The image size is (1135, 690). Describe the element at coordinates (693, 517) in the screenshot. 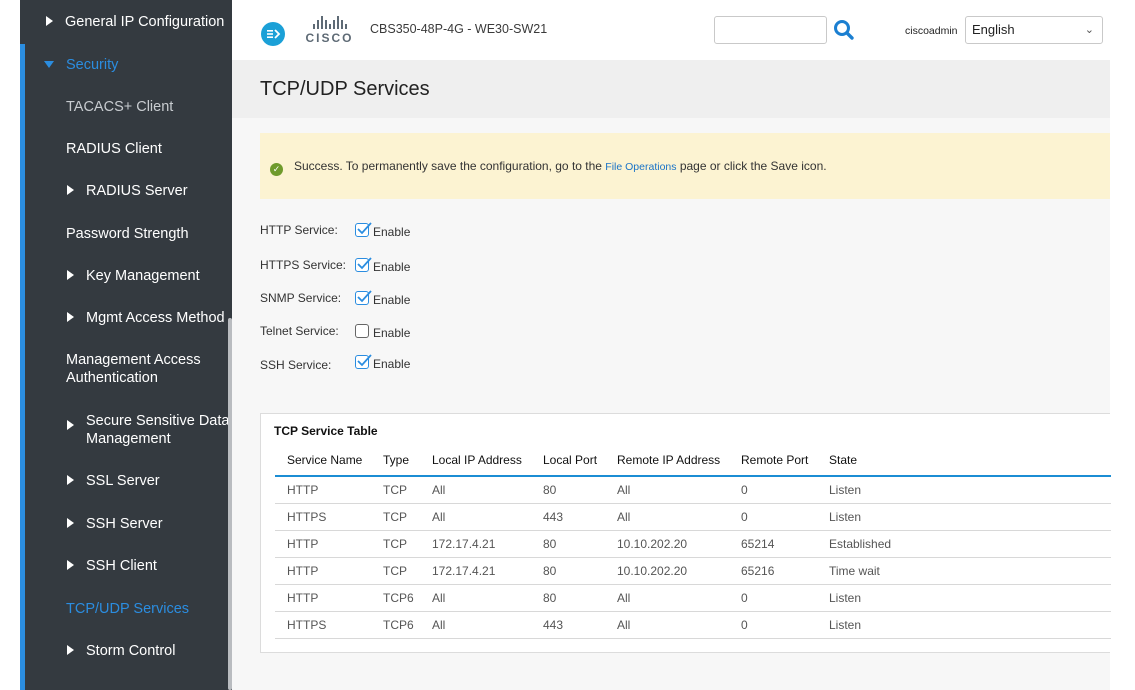

I see `table-row: HTTPS TCP All 443 All 0 Listen` at that location.